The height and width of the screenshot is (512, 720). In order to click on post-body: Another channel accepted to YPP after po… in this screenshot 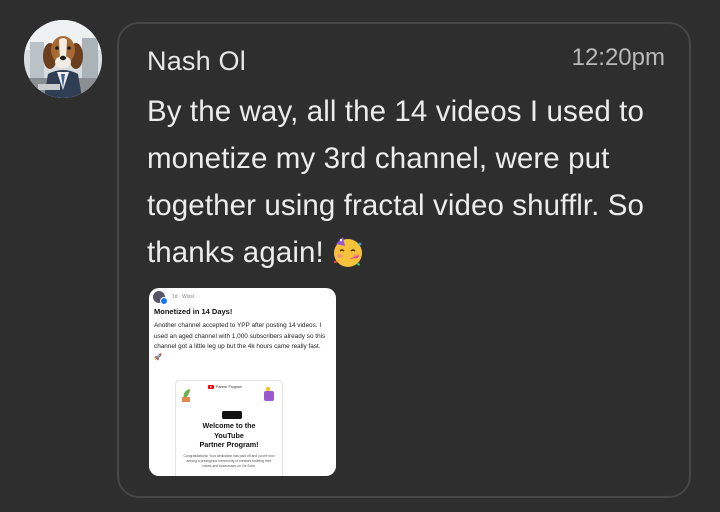, I will do `click(240, 341)`.